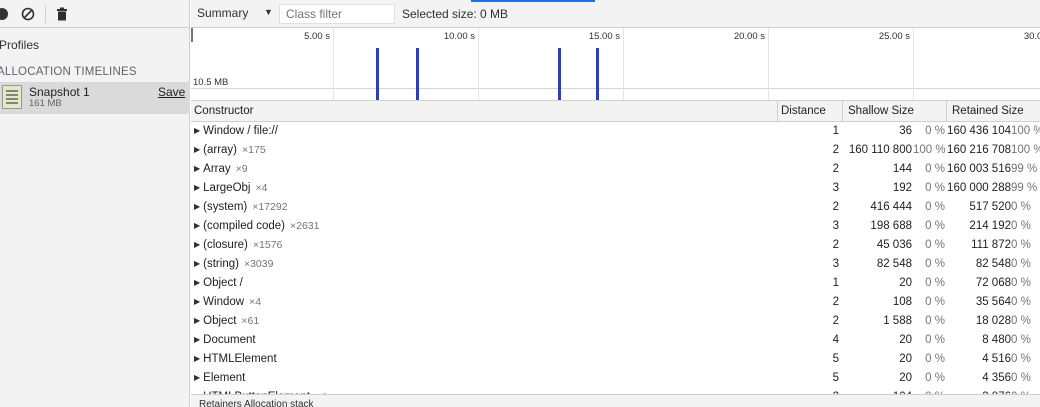  Describe the element at coordinates (891, 226) in the screenshot. I see `shallow-size-cell: 198 688` at that location.